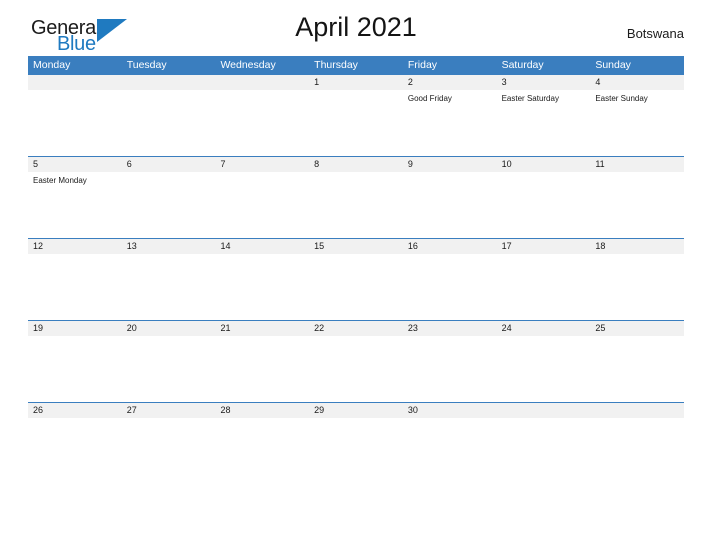 The image size is (712, 550). I want to click on day-number: 8, so click(356, 164).